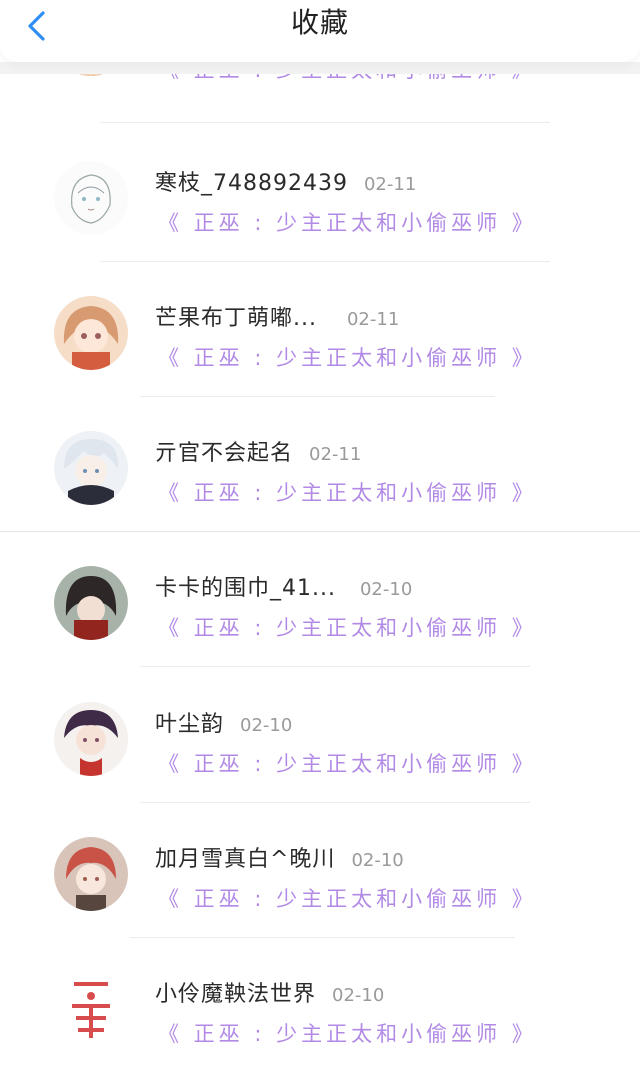  I want to click on user-name: 寒枝_748892439, so click(251, 181).